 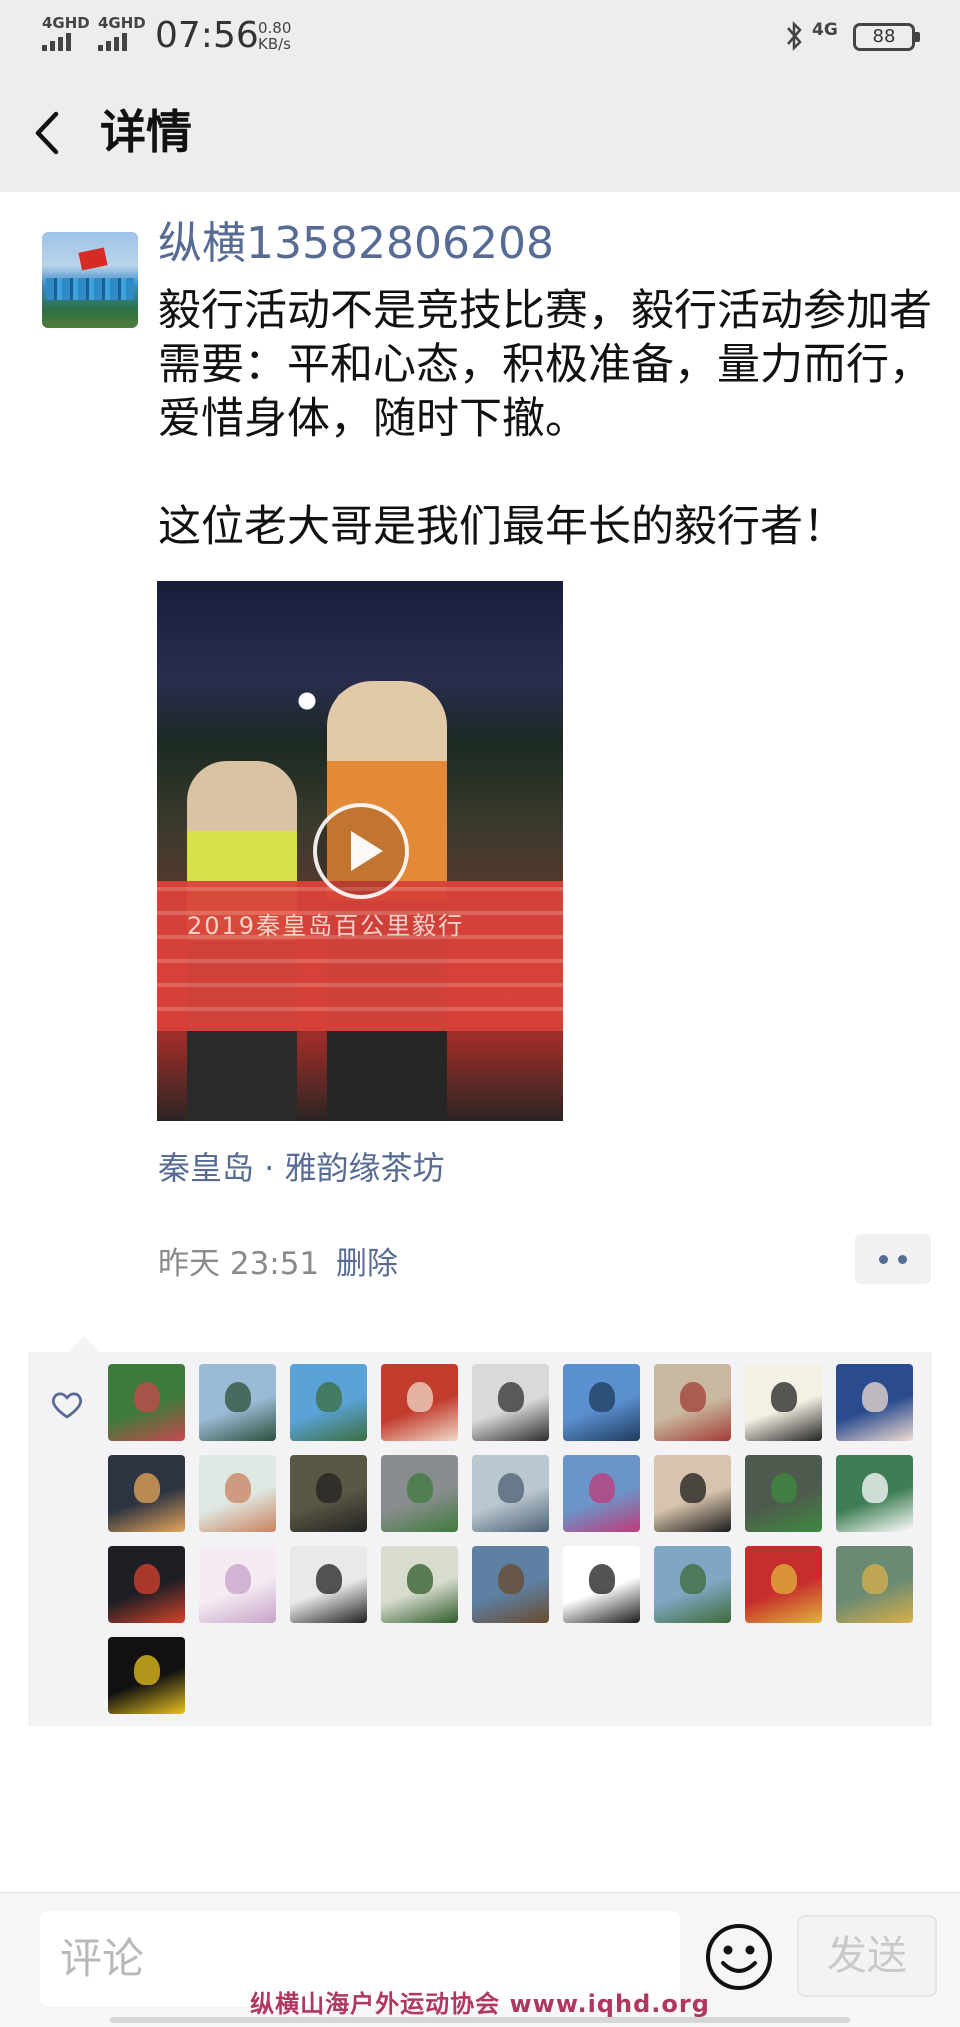 What do you see at coordinates (367, 1264) in the screenshot?
I see `delete-button: 删除` at bounding box center [367, 1264].